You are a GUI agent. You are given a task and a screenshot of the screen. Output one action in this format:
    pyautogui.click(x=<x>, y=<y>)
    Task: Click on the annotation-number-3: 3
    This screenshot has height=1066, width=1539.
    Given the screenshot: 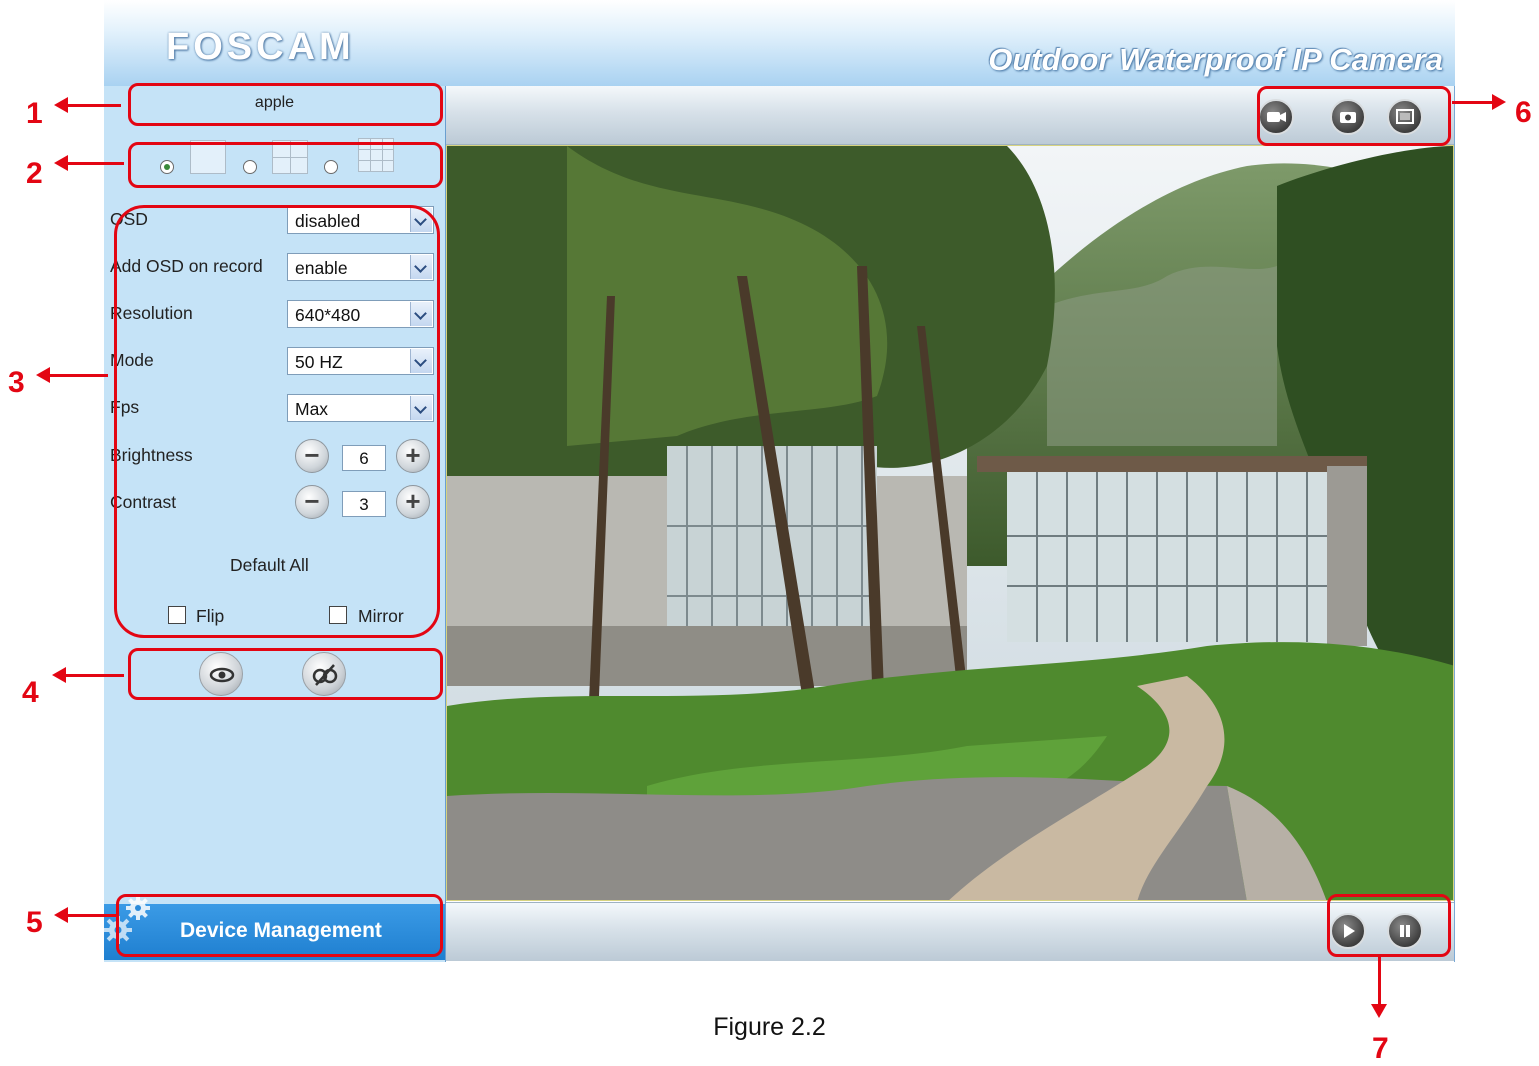 What is the action you would take?
    pyautogui.click(x=16, y=382)
    